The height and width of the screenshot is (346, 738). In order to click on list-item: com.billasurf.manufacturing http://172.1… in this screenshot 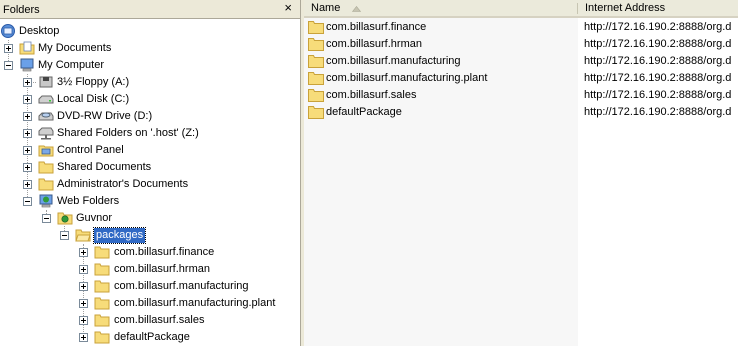, I will do `click(521, 61)`.